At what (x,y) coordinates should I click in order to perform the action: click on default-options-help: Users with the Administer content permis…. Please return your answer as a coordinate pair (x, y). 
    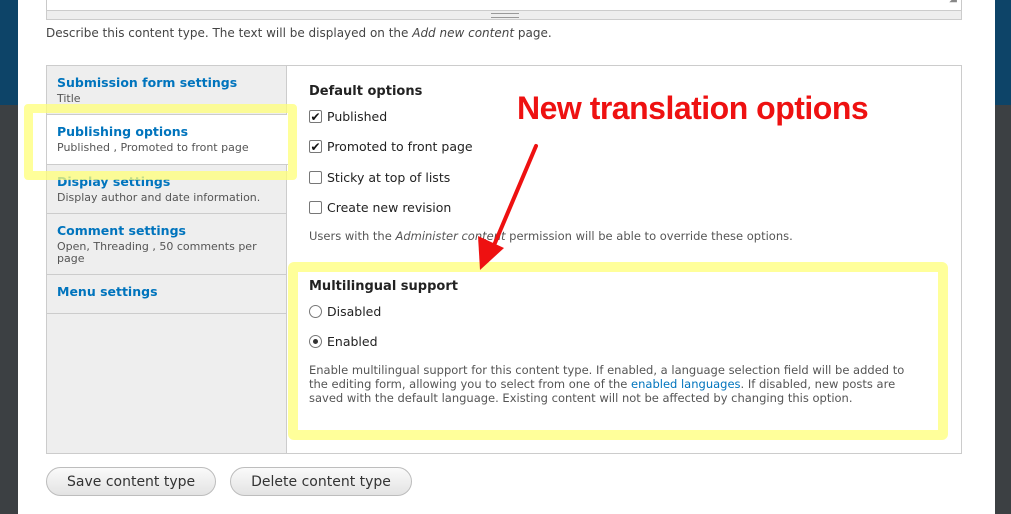
    Looking at the image, I should click on (551, 236).